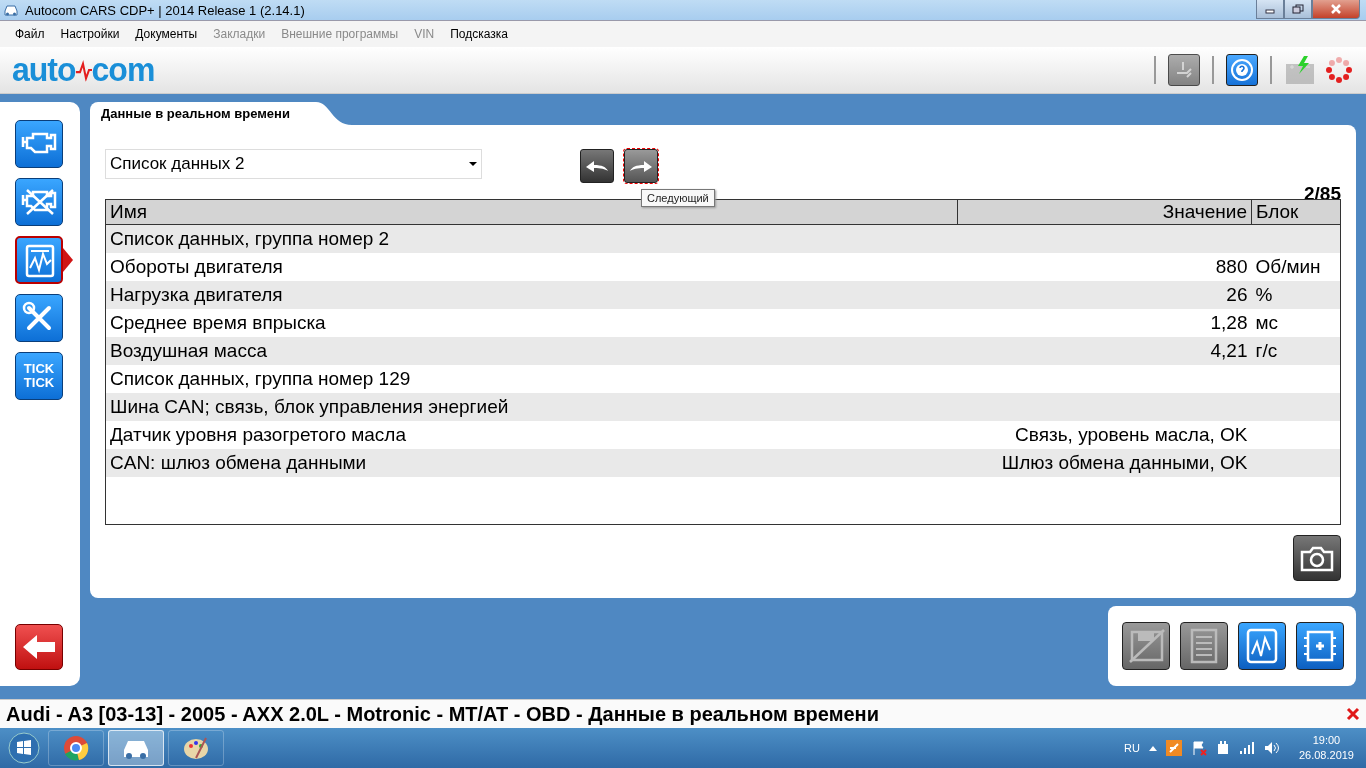 The height and width of the screenshot is (768, 1366). Describe the element at coordinates (1173, 748) in the screenshot. I see `tray-app-icon` at that location.